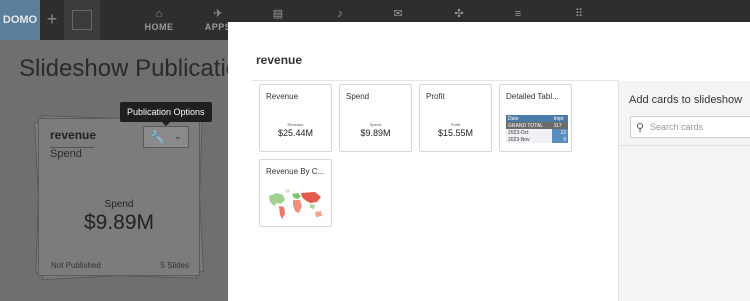  Describe the element at coordinates (295, 118) in the screenshot. I see `slide-card-revenue: Revenue Revenue $25.44M` at that location.